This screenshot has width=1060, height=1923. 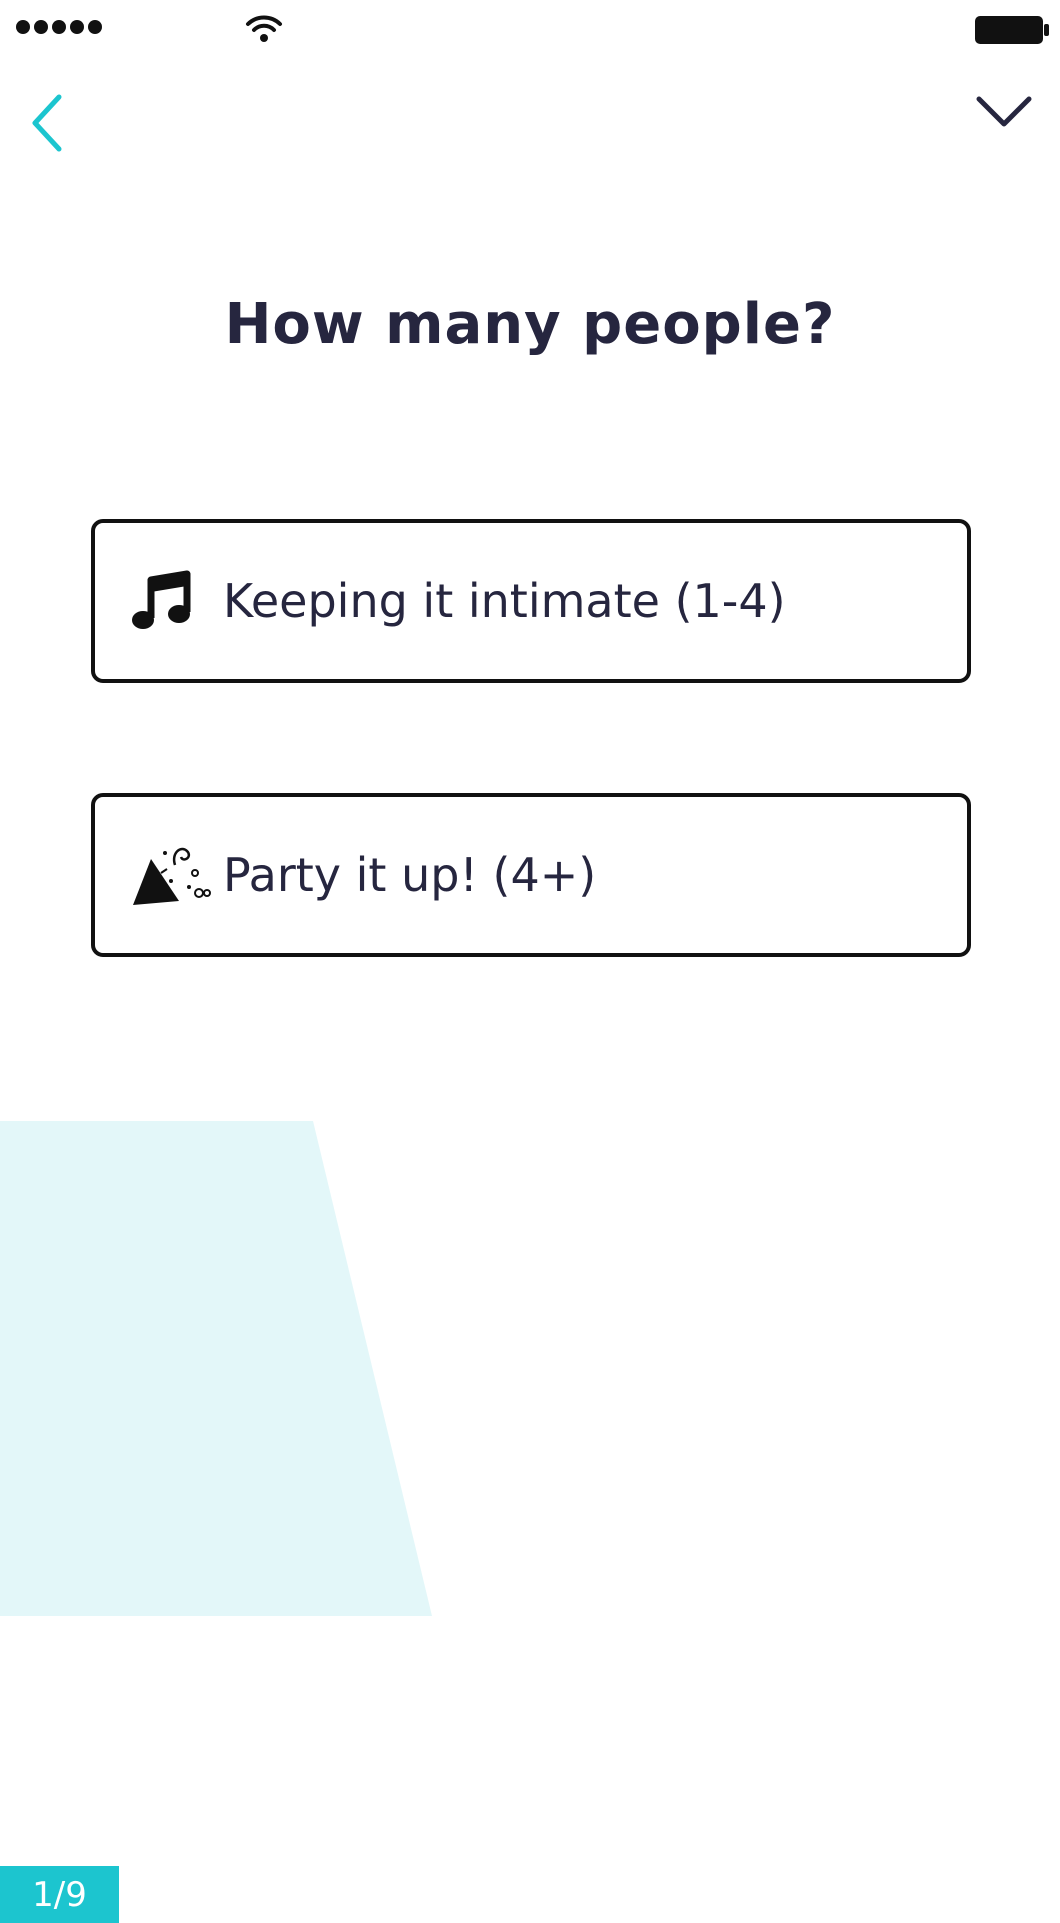 I want to click on status-bar, so click(x=530, y=28).